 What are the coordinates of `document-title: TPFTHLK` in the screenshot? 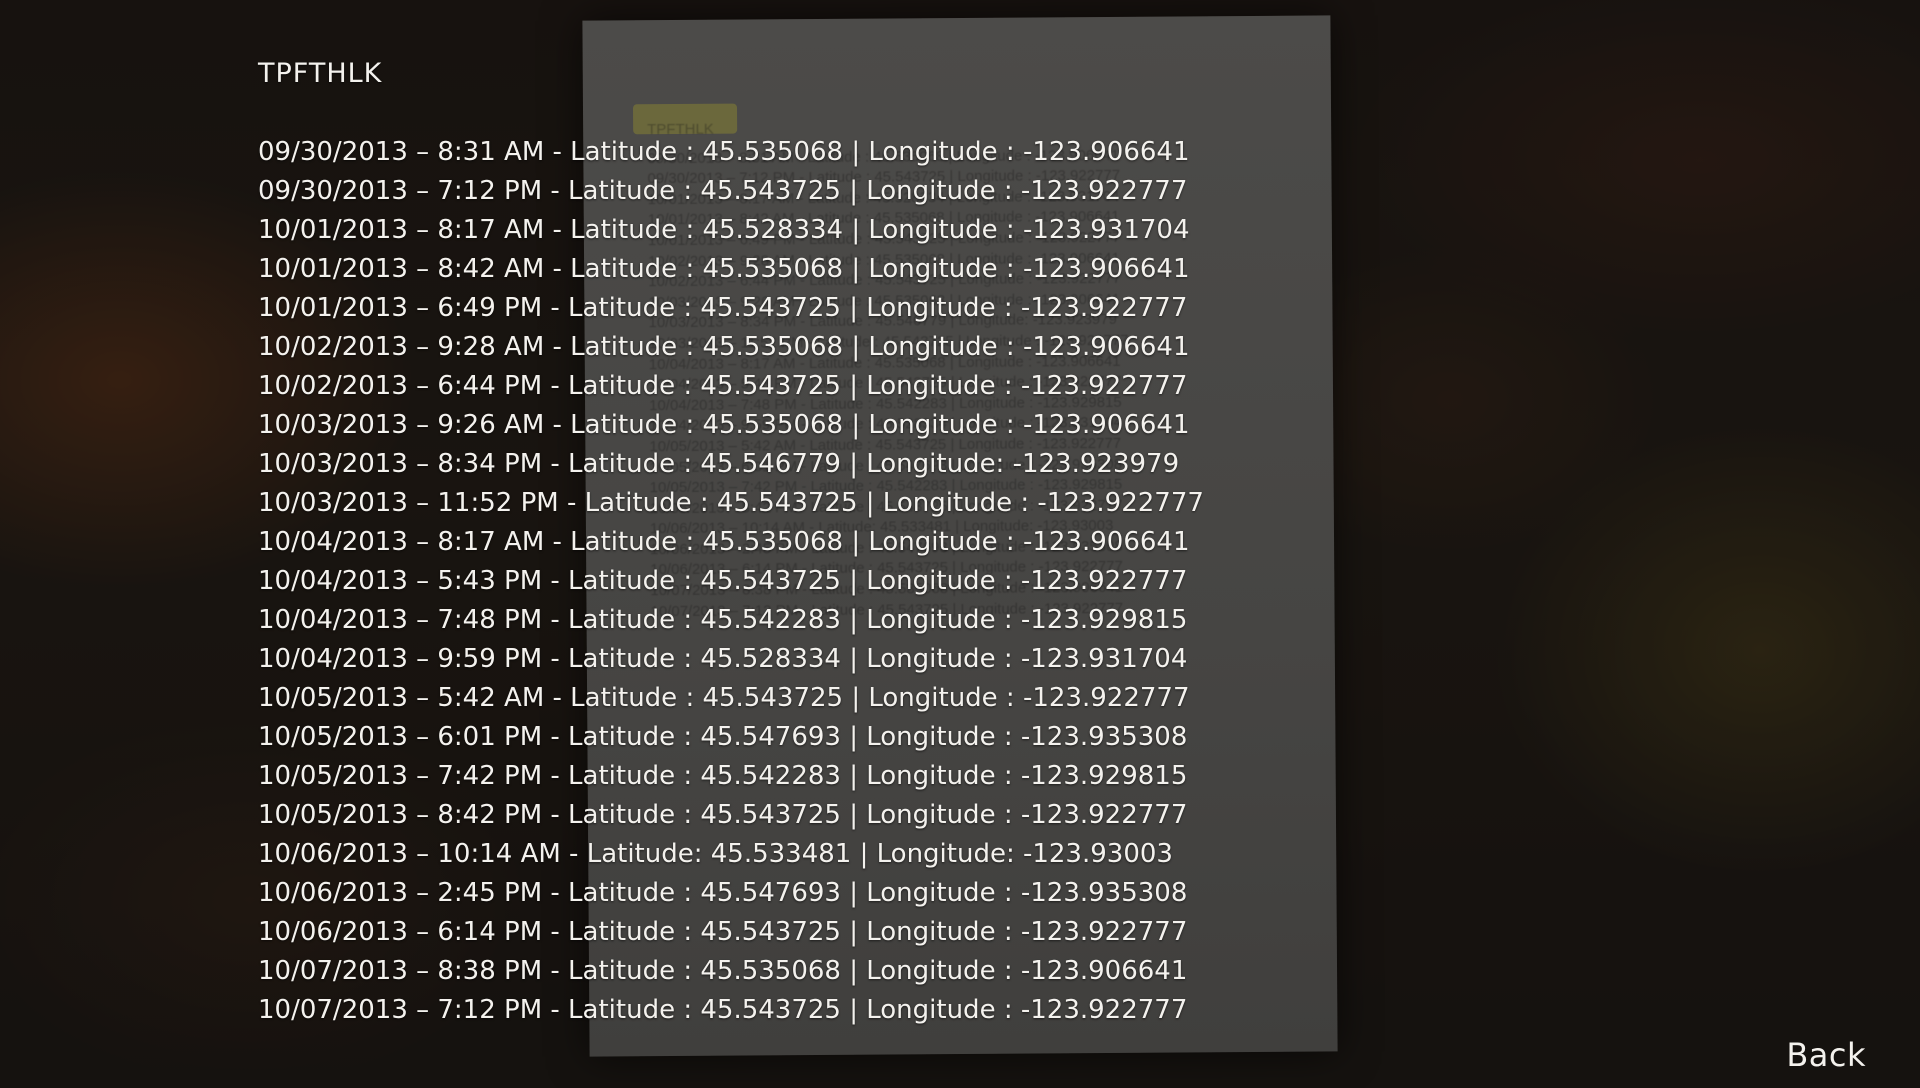 It's located at (320, 73).